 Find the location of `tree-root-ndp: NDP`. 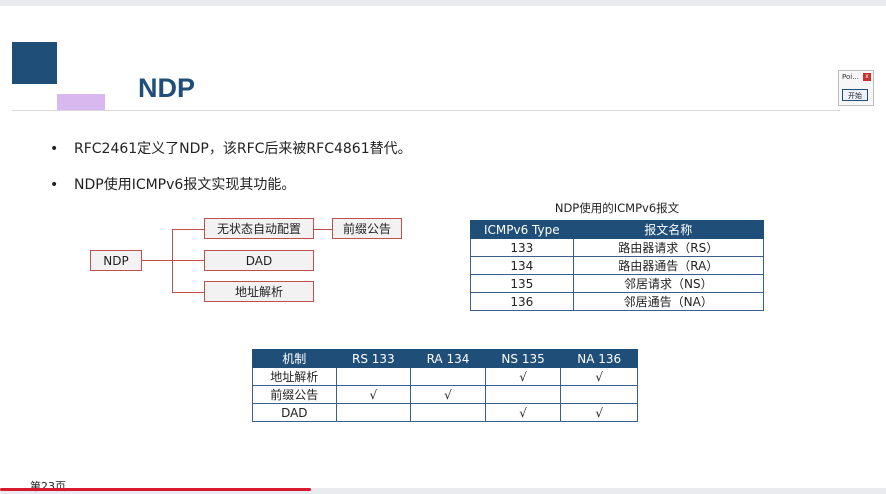

tree-root-ndp: NDP is located at coordinates (116, 260).